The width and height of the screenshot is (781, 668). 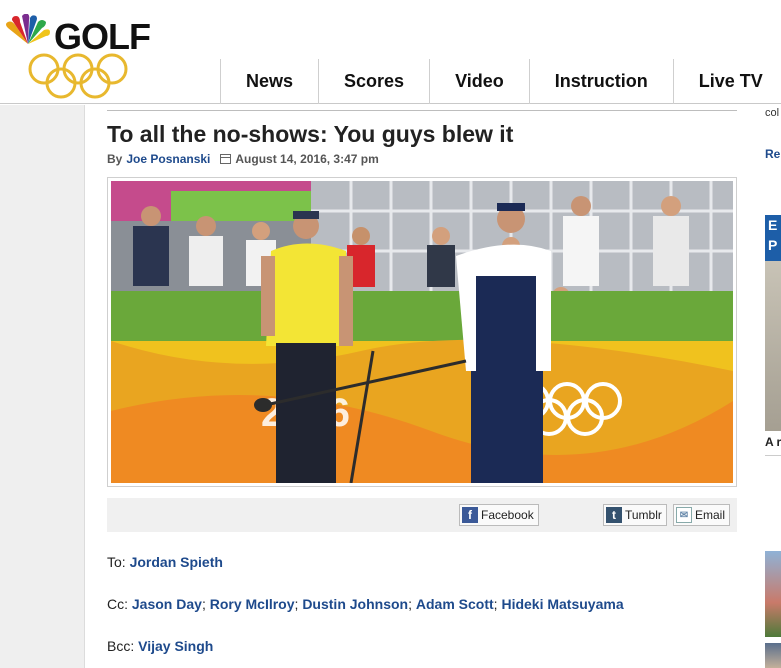 What do you see at coordinates (773, 346) in the screenshot?
I see `right-rail-image` at bounding box center [773, 346].